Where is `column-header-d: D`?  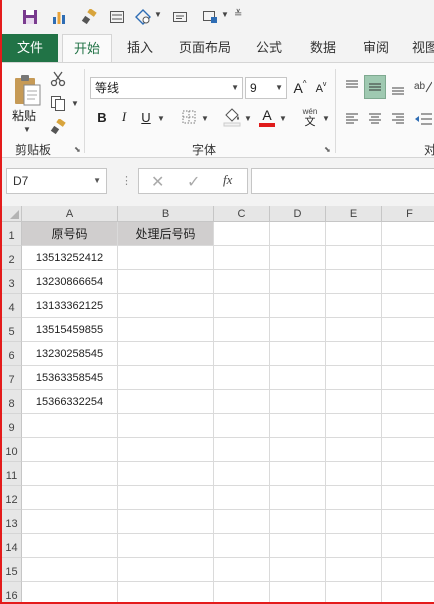
column-header-d: D is located at coordinates (298, 214).